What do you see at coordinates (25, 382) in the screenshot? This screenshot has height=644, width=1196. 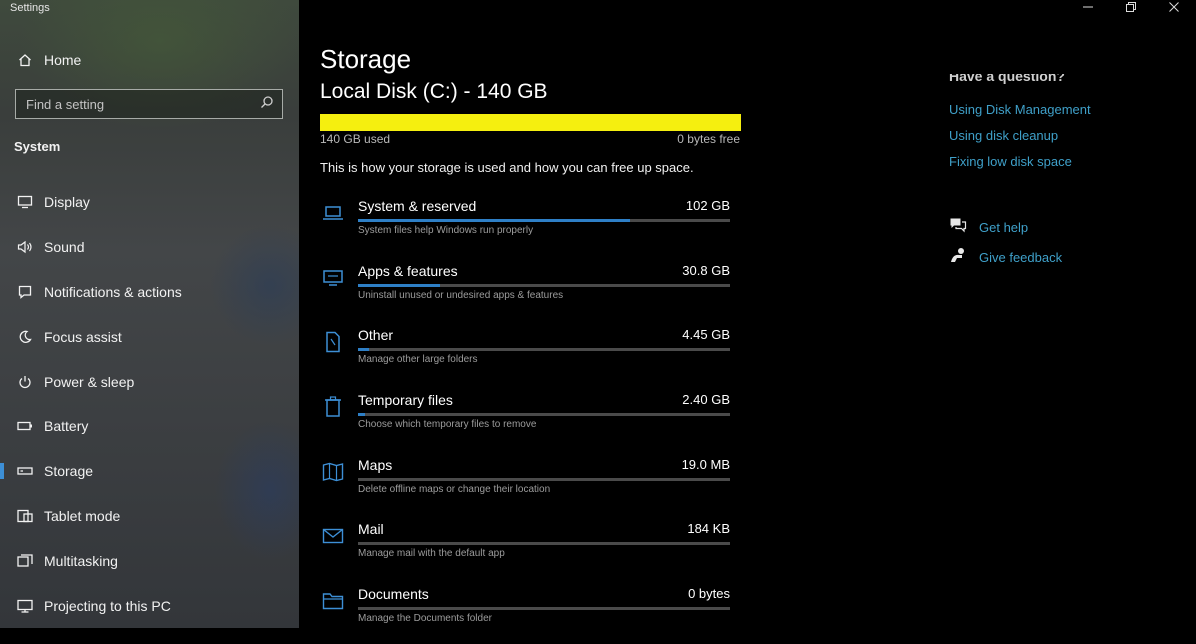 I see `power-icon` at bounding box center [25, 382].